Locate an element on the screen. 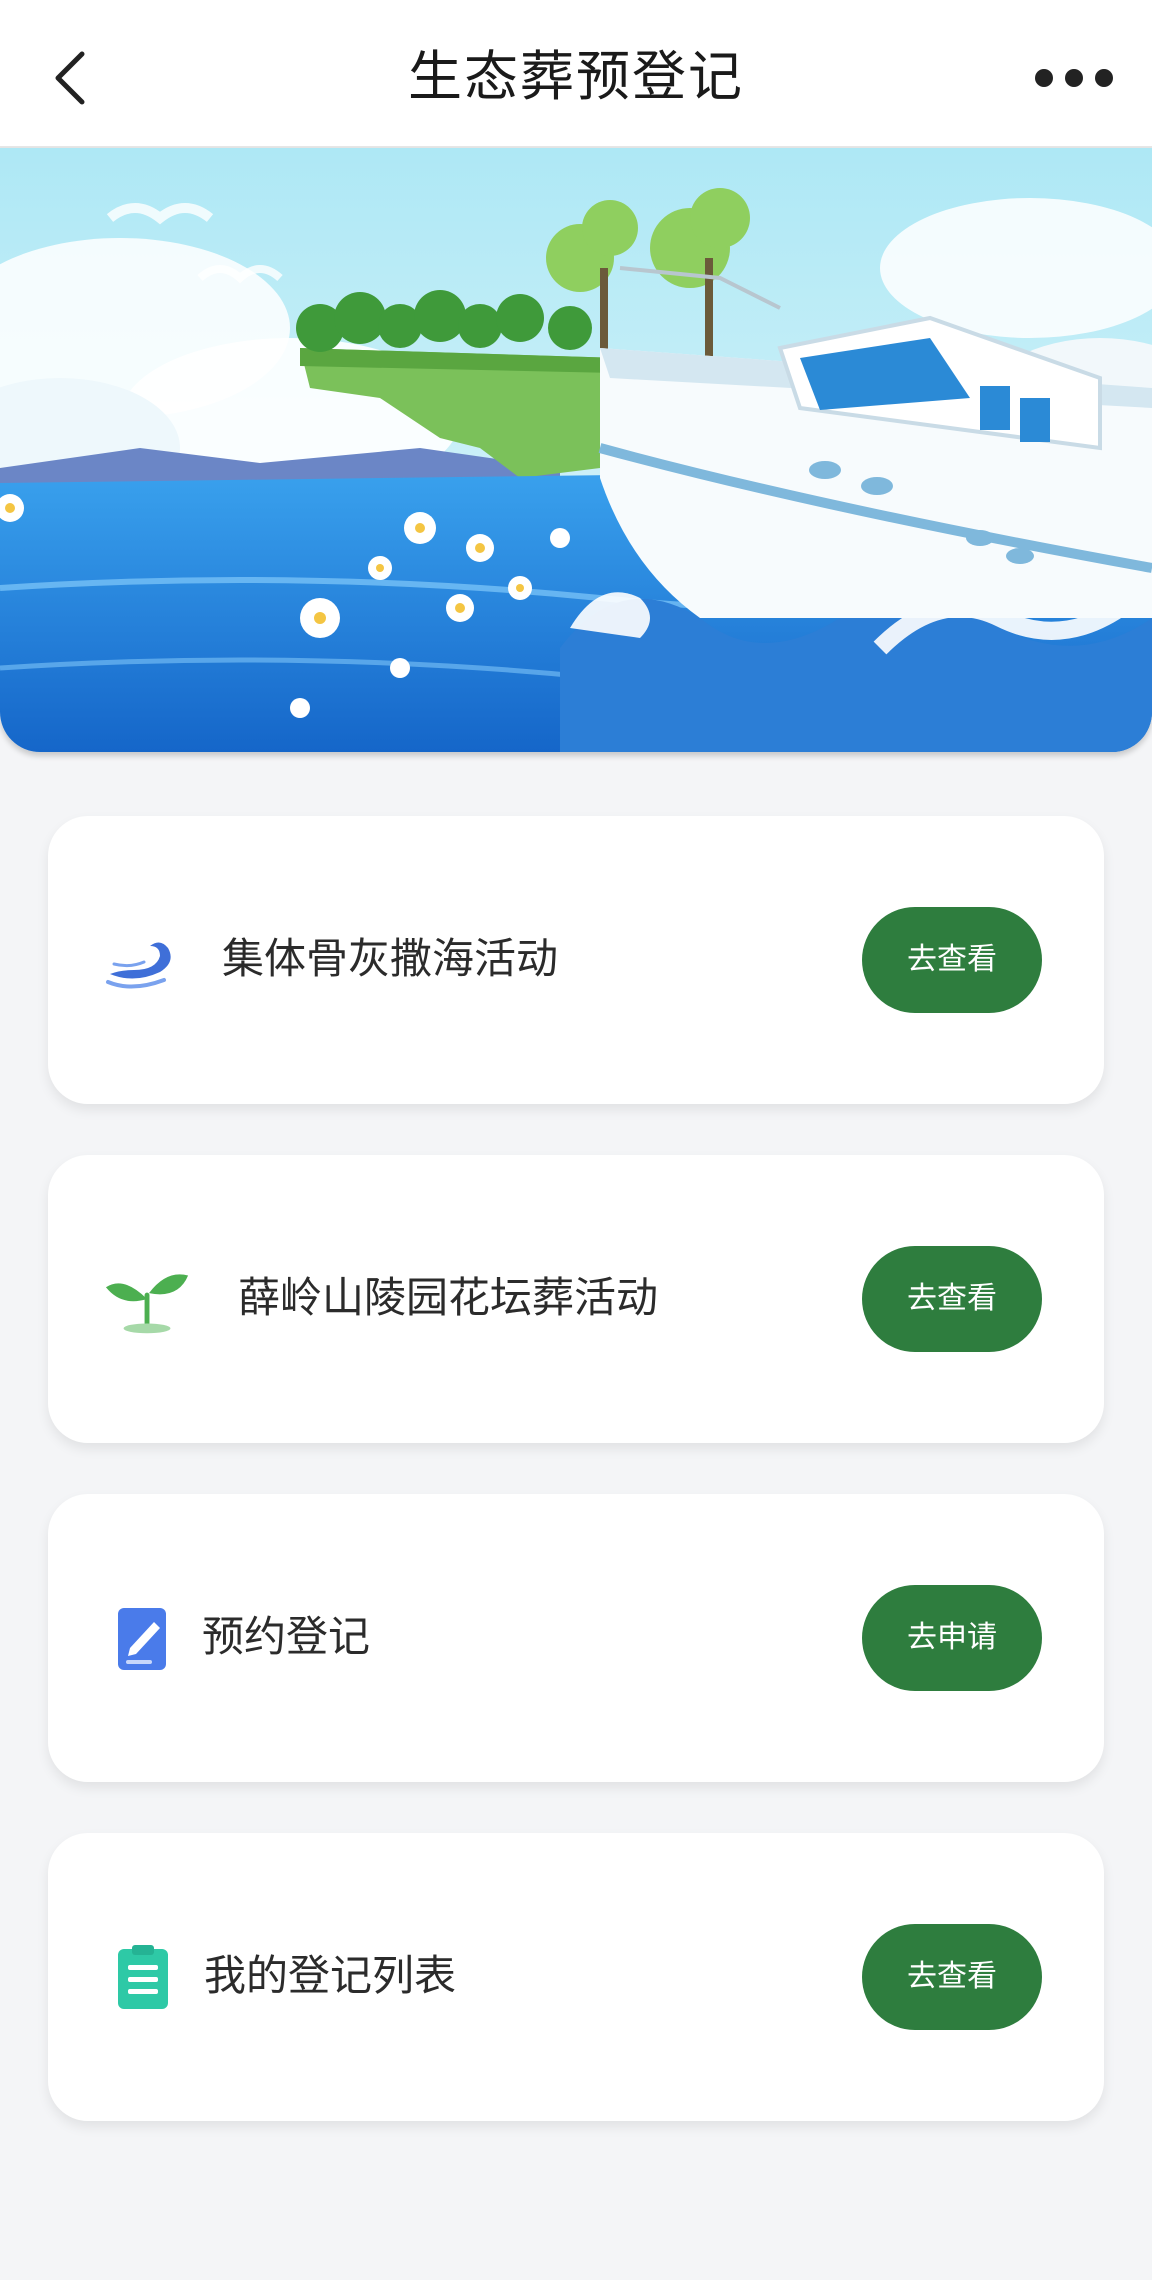 The image size is (1152, 2280). navigation-bar: 生态葬预登记 is located at coordinates (576, 74).